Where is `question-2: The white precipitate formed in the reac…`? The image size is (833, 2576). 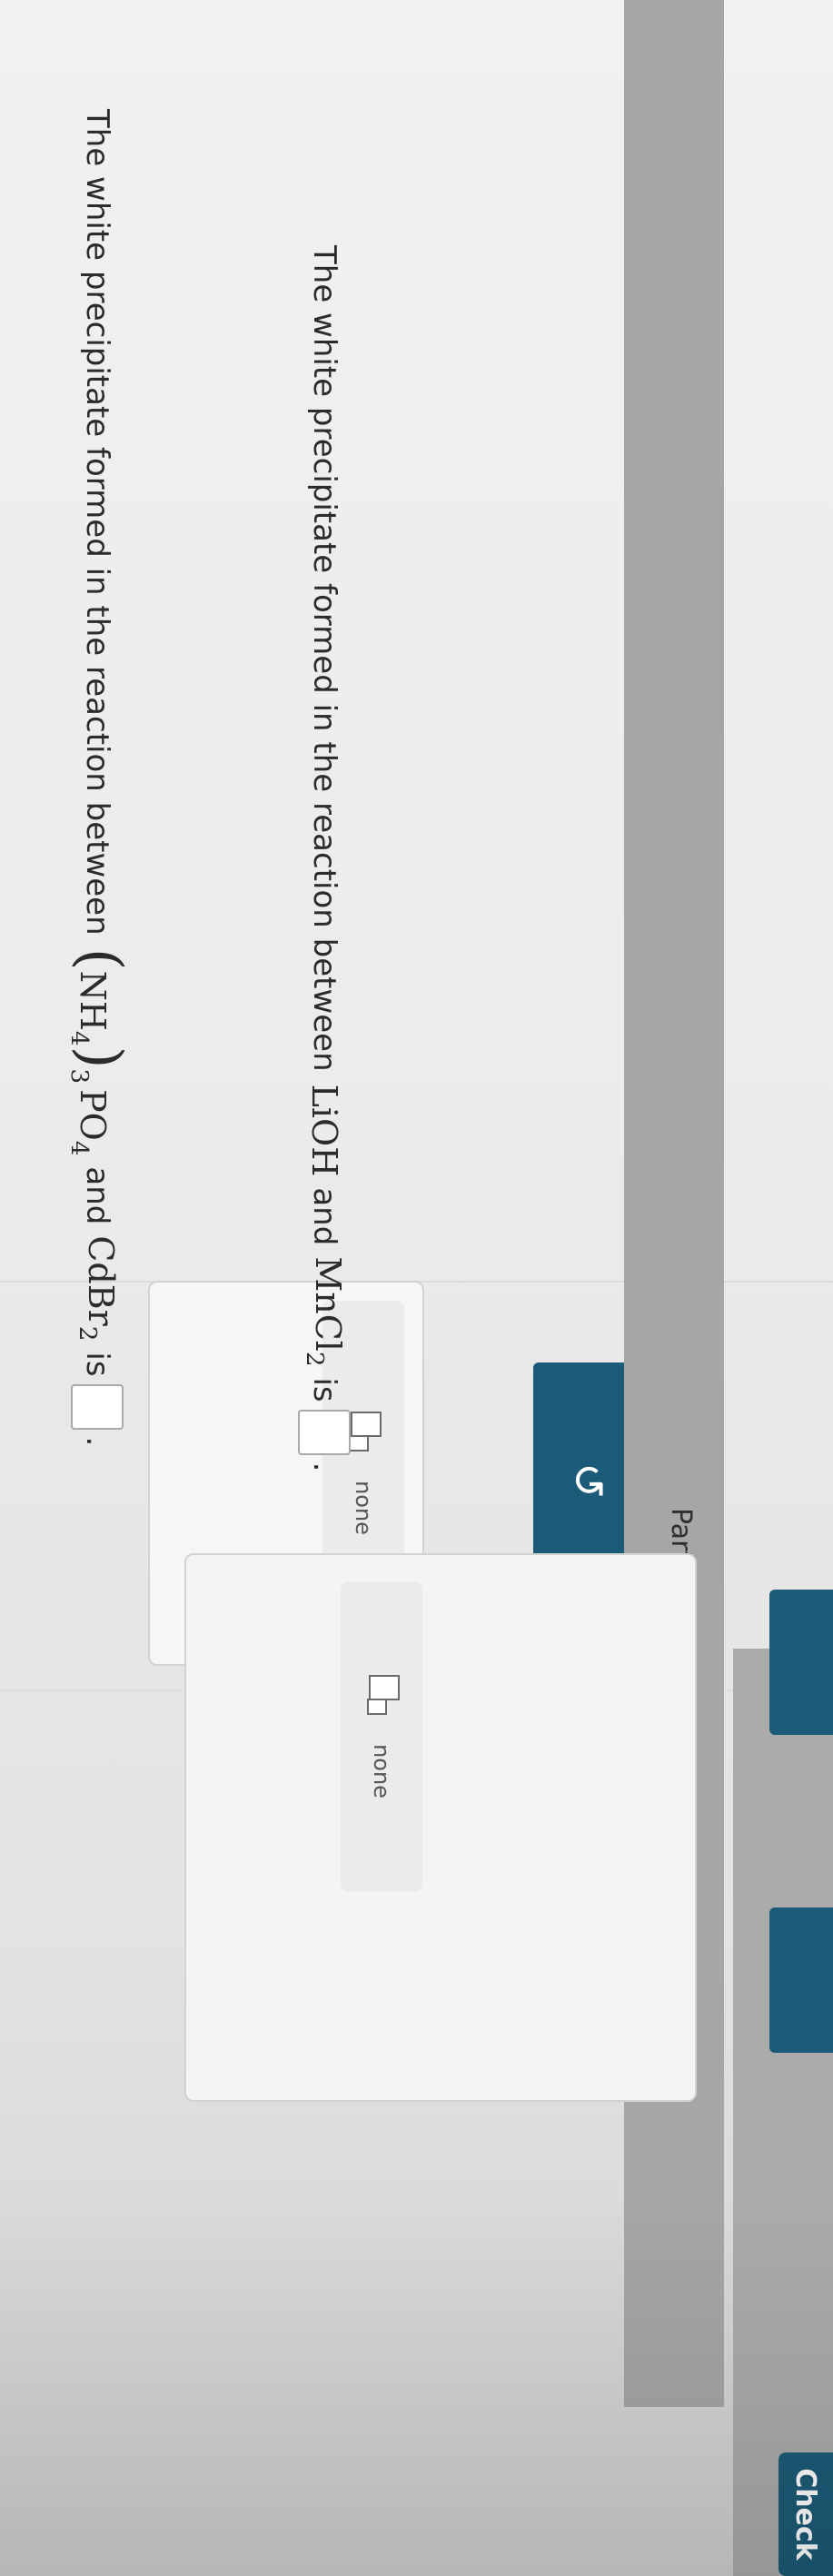
question-2: The white precipitate formed in the reac… is located at coordinates (324, 858).